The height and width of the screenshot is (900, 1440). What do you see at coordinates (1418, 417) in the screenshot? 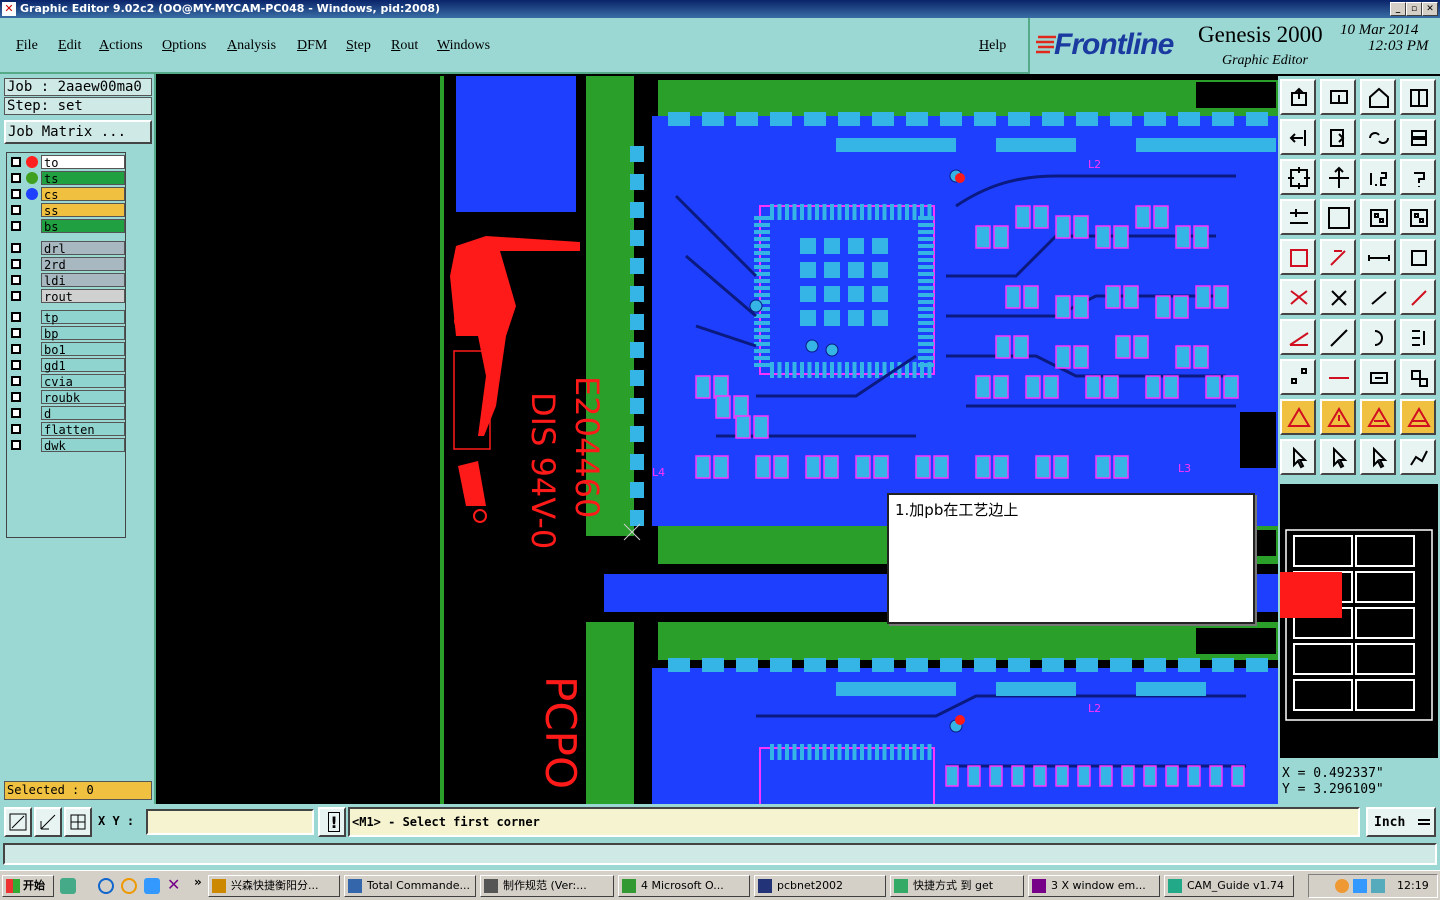
I see `triangle-d-button` at bounding box center [1418, 417].